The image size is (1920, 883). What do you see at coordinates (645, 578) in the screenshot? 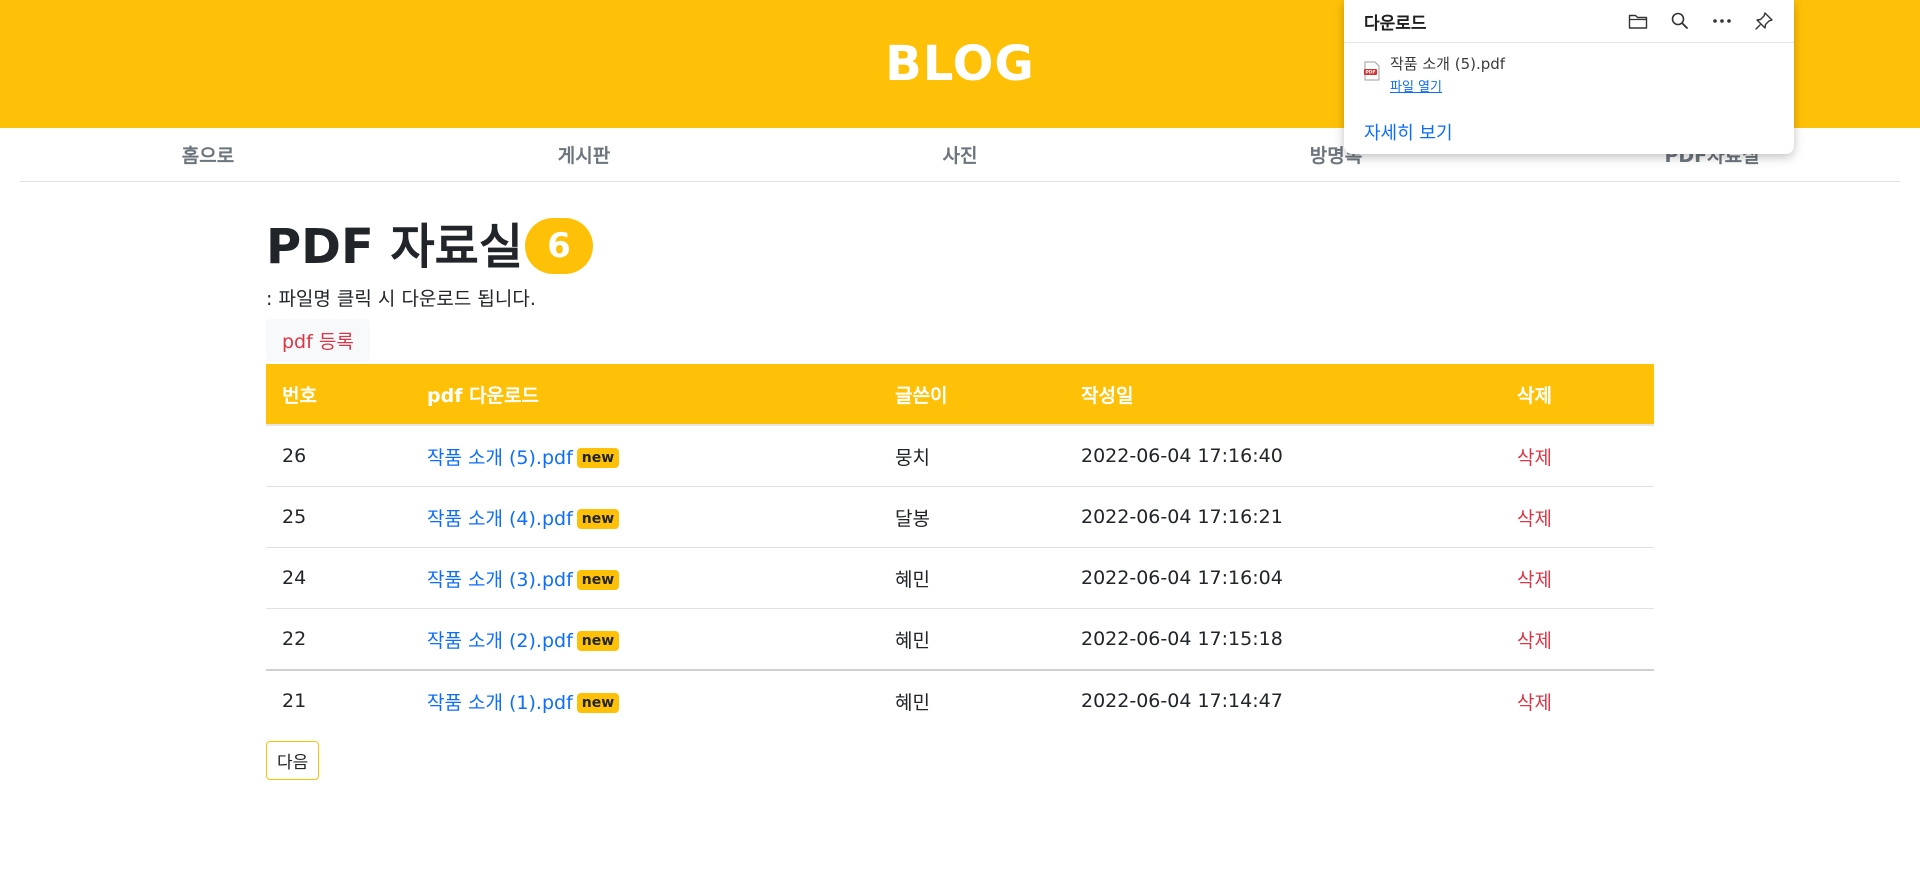
I see `download-cell: 작품 소개 (3).pdf new` at bounding box center [645, 578].